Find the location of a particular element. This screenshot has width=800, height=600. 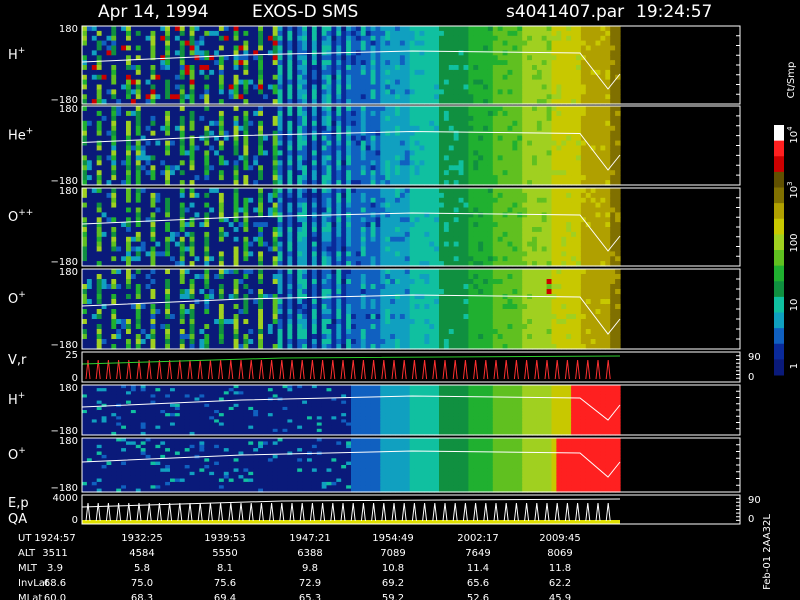

orbit-value: 11.4 is located at coordinates (478, 568).